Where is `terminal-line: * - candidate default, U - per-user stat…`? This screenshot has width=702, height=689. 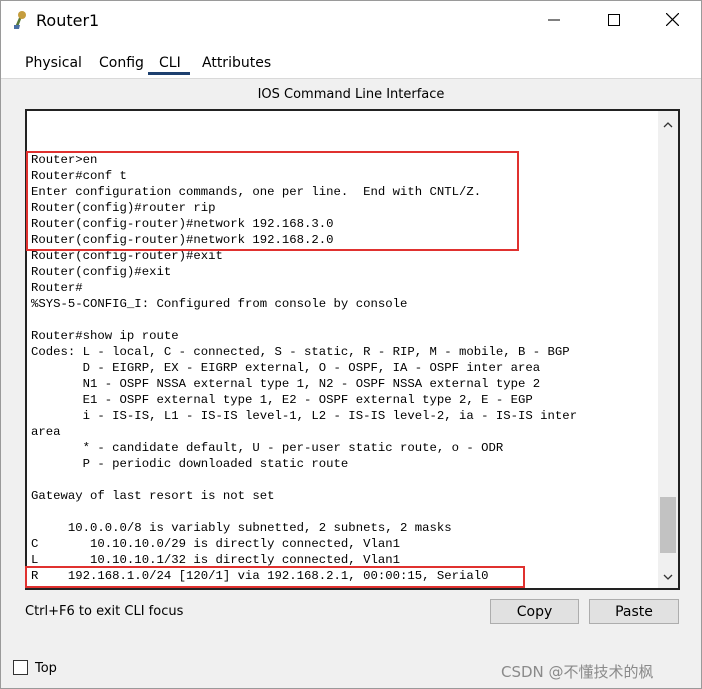 terminal-line: * - candidate default, U - per-user stat… is located at coordinates (267, 448).